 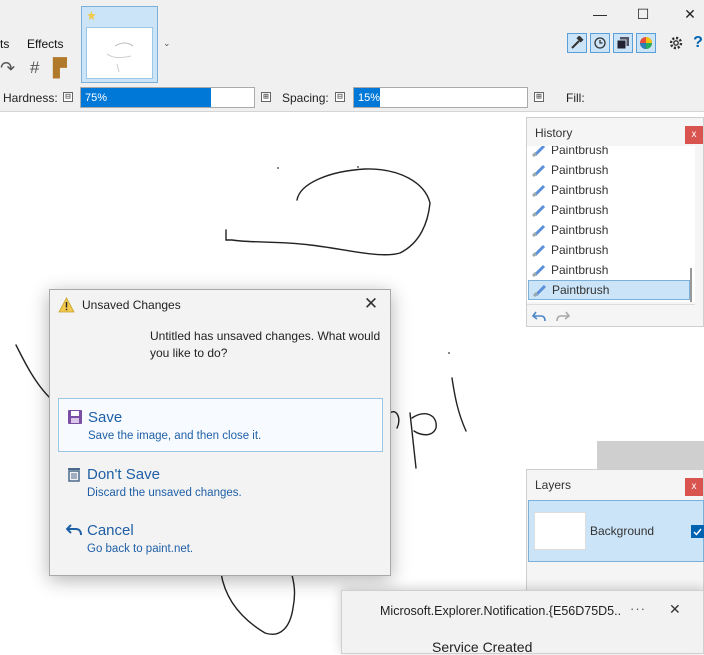 What do you see at coordinates (91, 15) in the screenshot?
I see `unsaved-star-icon` at bounding box center [91, 15].